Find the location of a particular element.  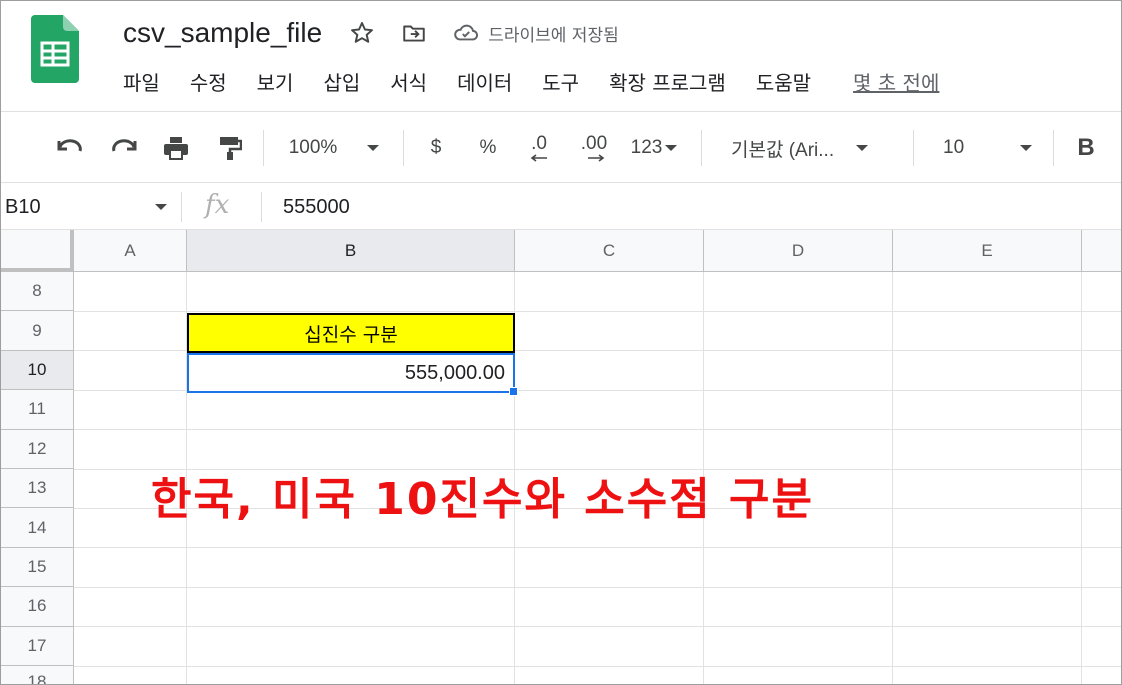

sheets-logo-icon is located at coordinates (55, 49).